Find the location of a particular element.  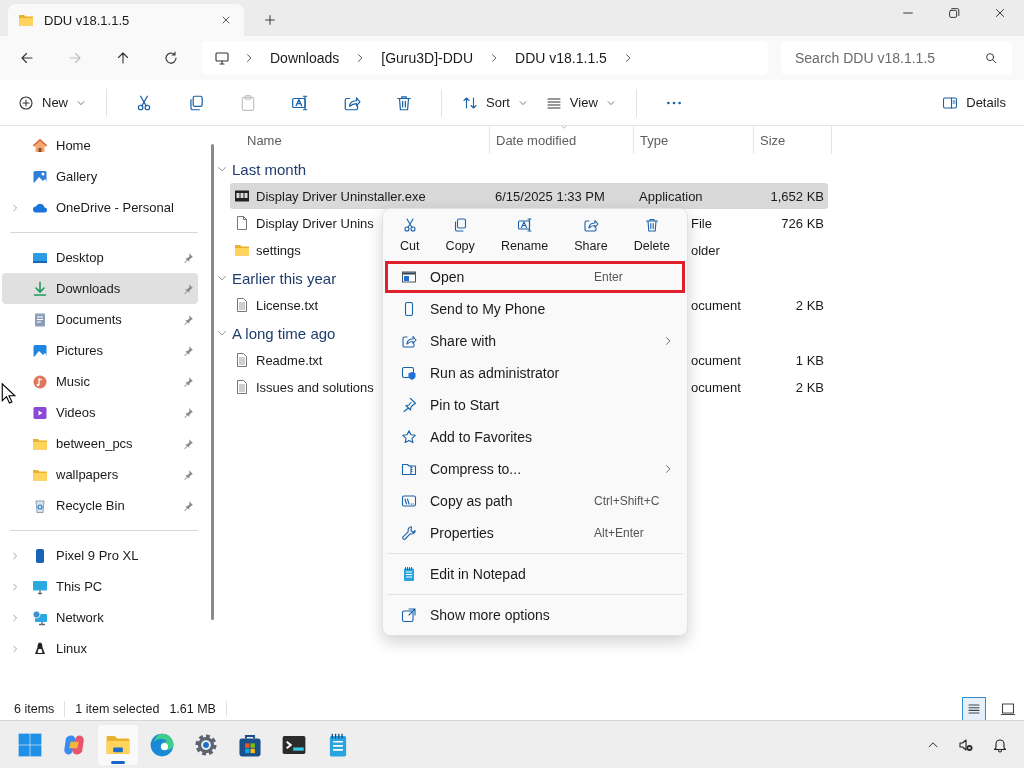

menu-label: Show more options is located at coordinates (490, 615).